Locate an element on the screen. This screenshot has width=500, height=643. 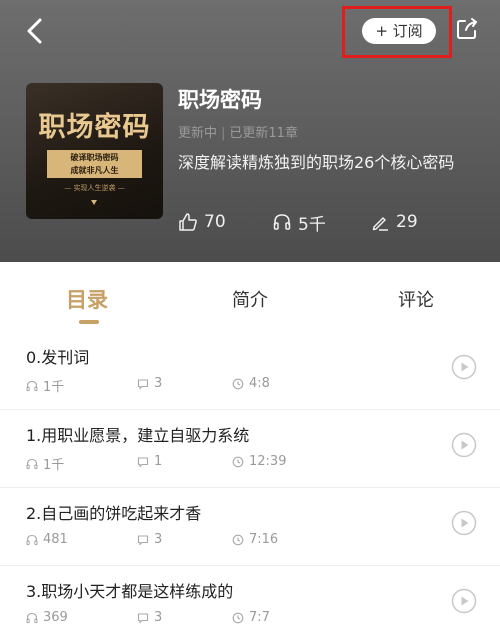
episode-listens: 369 is located at coordinates (47, 617).